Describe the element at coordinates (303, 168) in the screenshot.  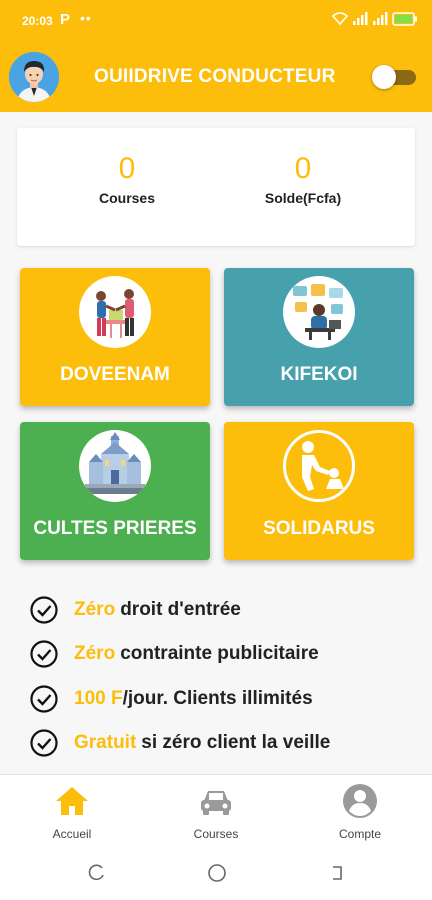
I see `stat-balance-value: 0` at that location.